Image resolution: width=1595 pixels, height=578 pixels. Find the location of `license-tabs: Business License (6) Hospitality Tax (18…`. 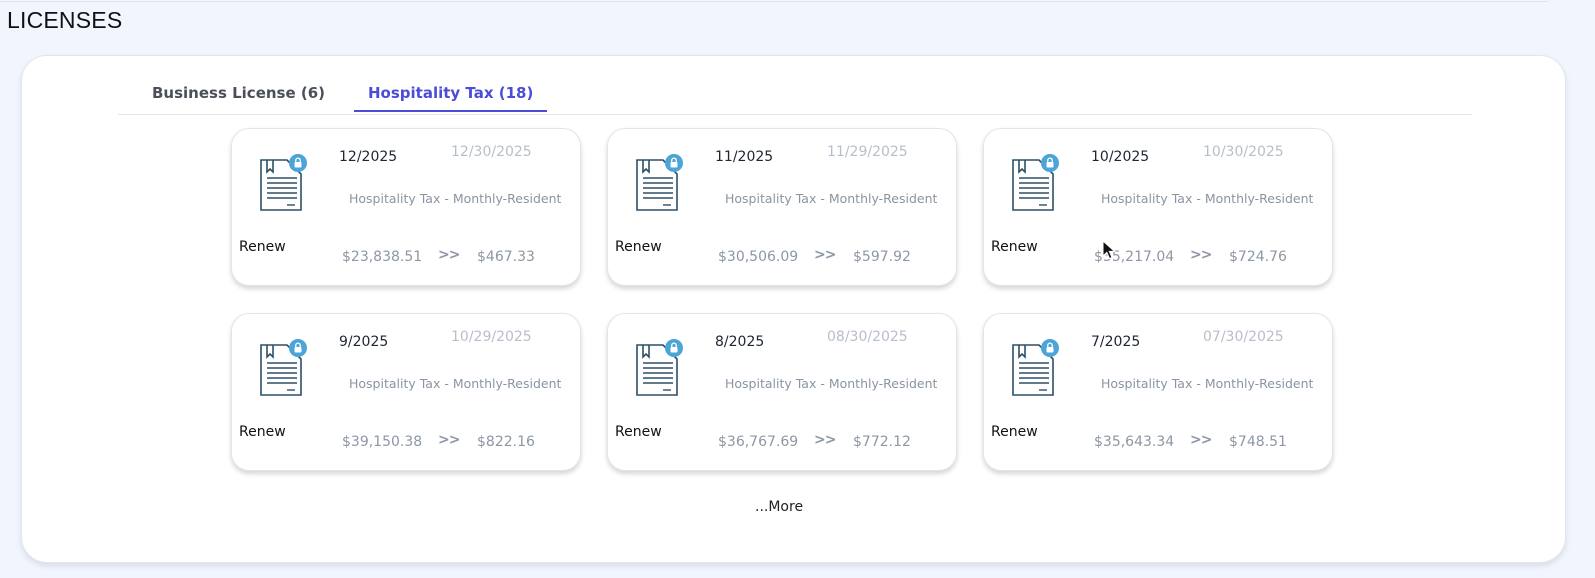

license-tabs: Business License (6) Hospitality Tax (18… is located at coordinates (795, 96).